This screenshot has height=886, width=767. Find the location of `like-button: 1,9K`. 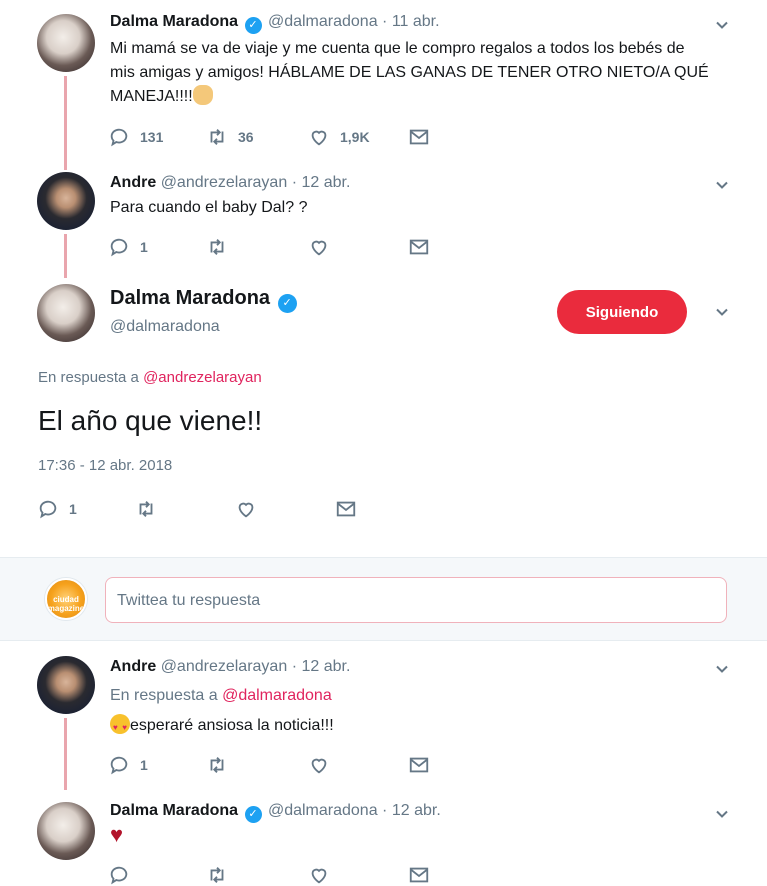

like-button: 1,9K is located at coordinates (339, 137).